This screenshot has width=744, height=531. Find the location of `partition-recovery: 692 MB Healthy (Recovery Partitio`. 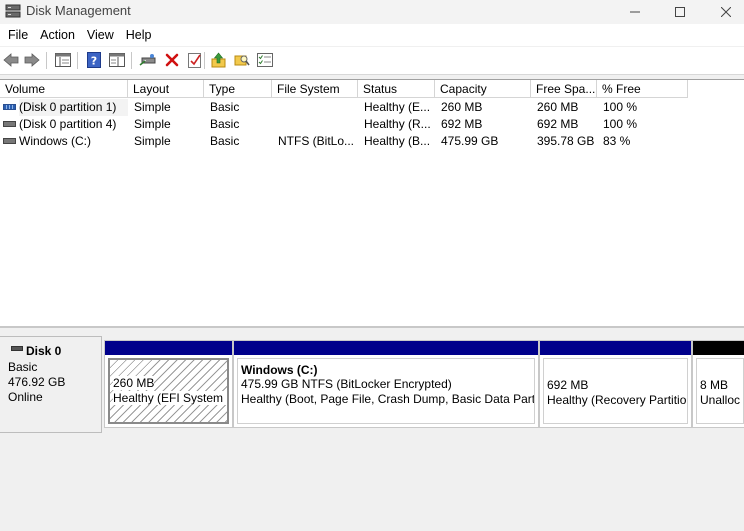

partition-recovery: 692 MB Healthy (Recovery Partitio is located at coordinates (615, 384).